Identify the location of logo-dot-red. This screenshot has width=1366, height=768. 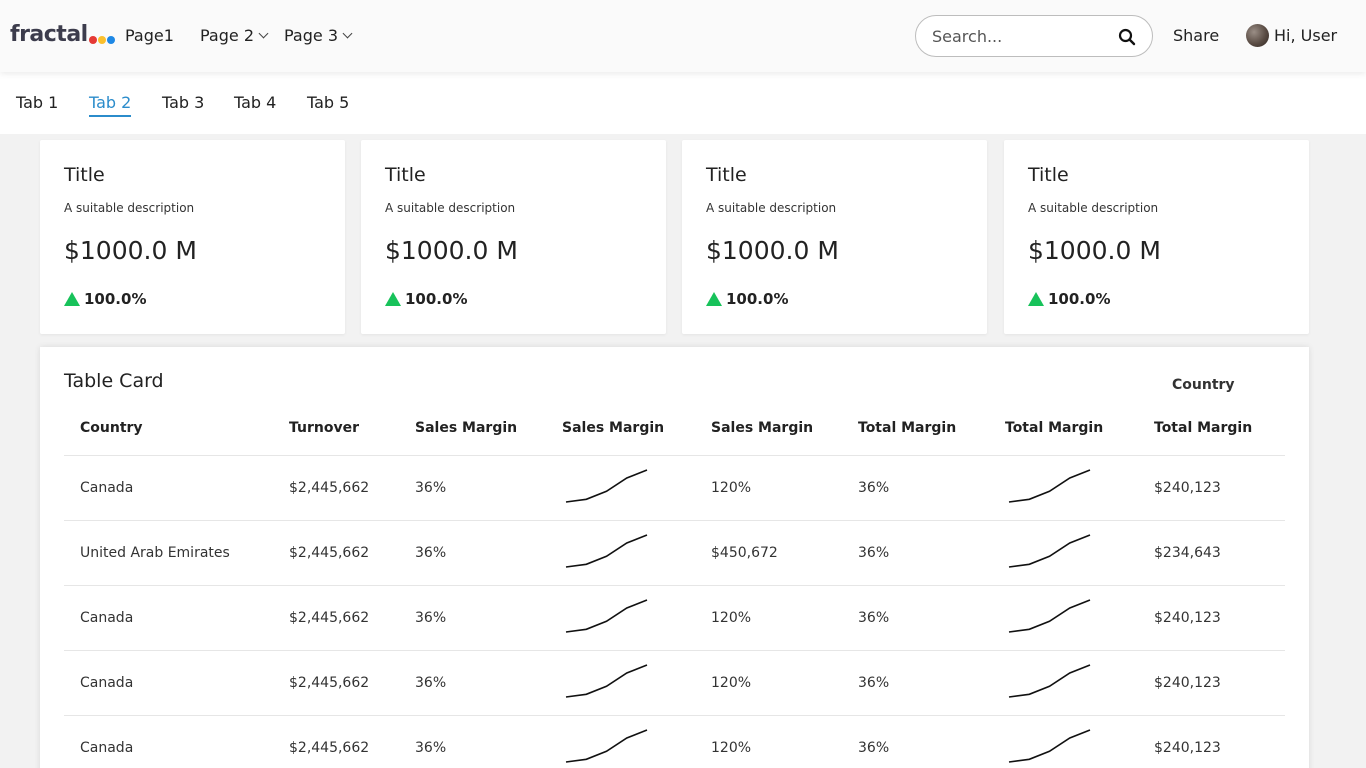
(92, 40).